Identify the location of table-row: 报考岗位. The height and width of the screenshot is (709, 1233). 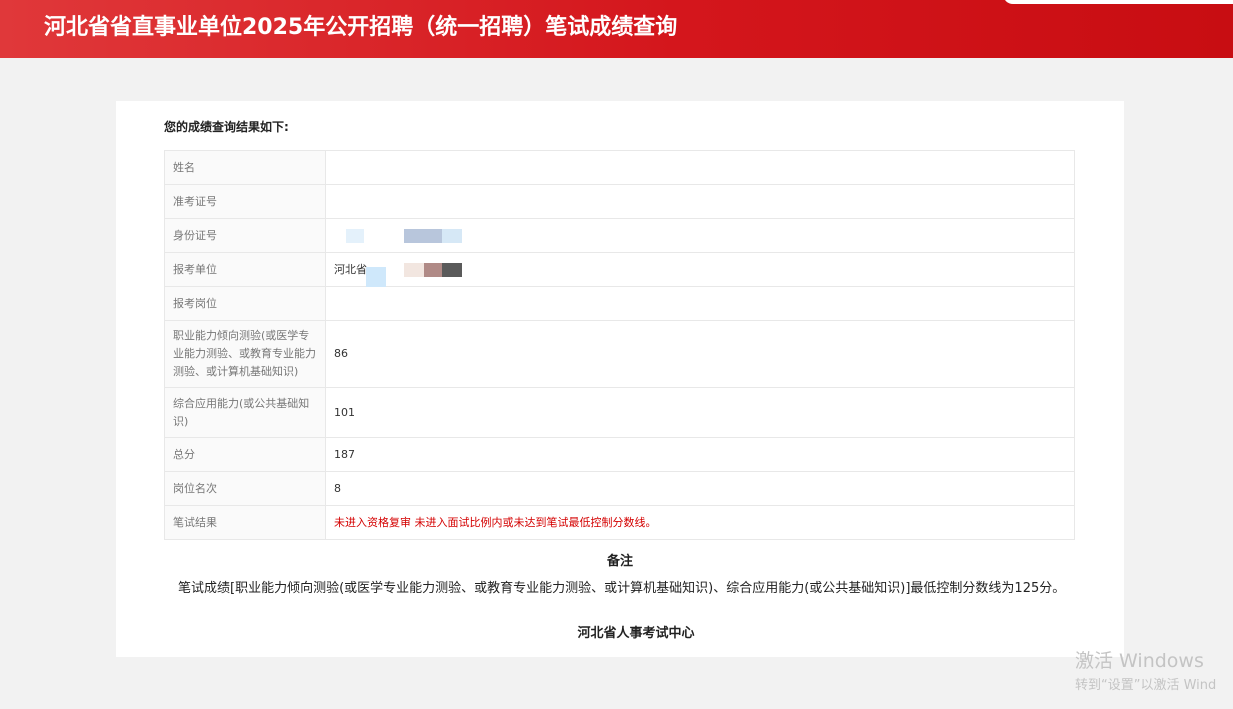
(619, 303).